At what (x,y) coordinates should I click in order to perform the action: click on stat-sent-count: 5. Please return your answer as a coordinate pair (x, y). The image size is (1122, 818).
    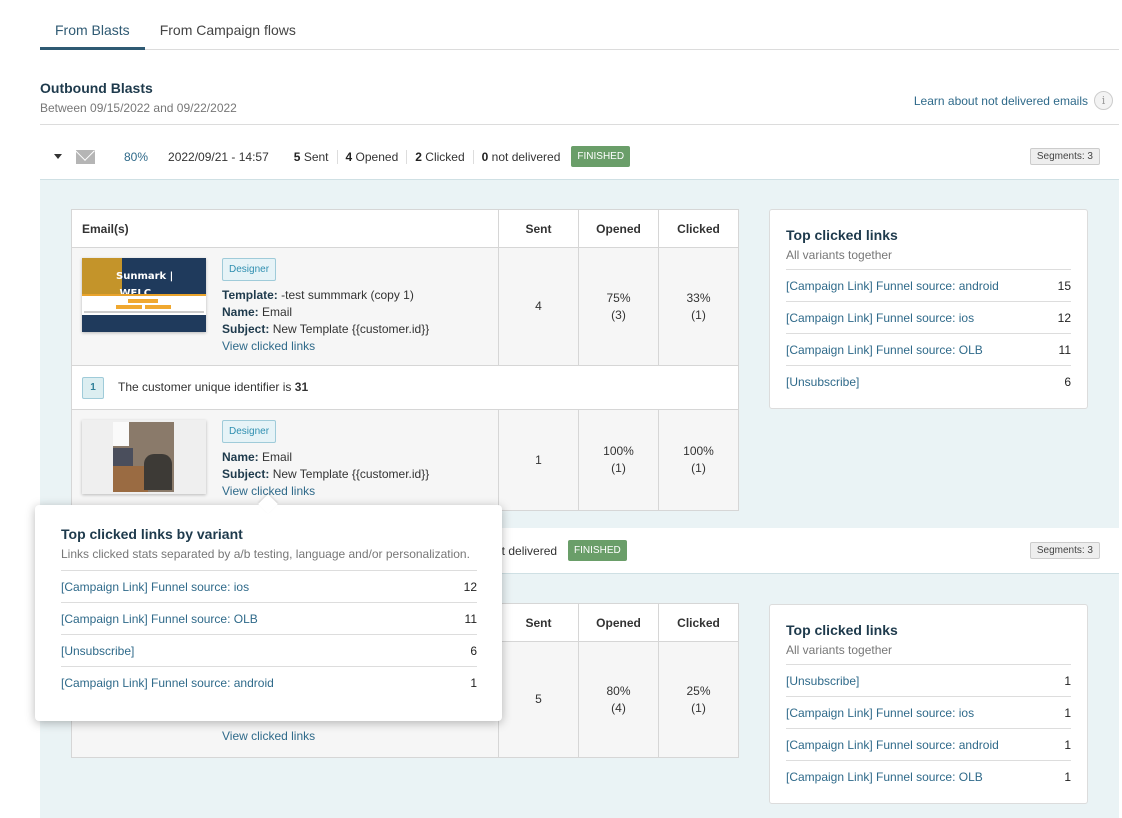
    Looking at the image, I should click on (297, 156).